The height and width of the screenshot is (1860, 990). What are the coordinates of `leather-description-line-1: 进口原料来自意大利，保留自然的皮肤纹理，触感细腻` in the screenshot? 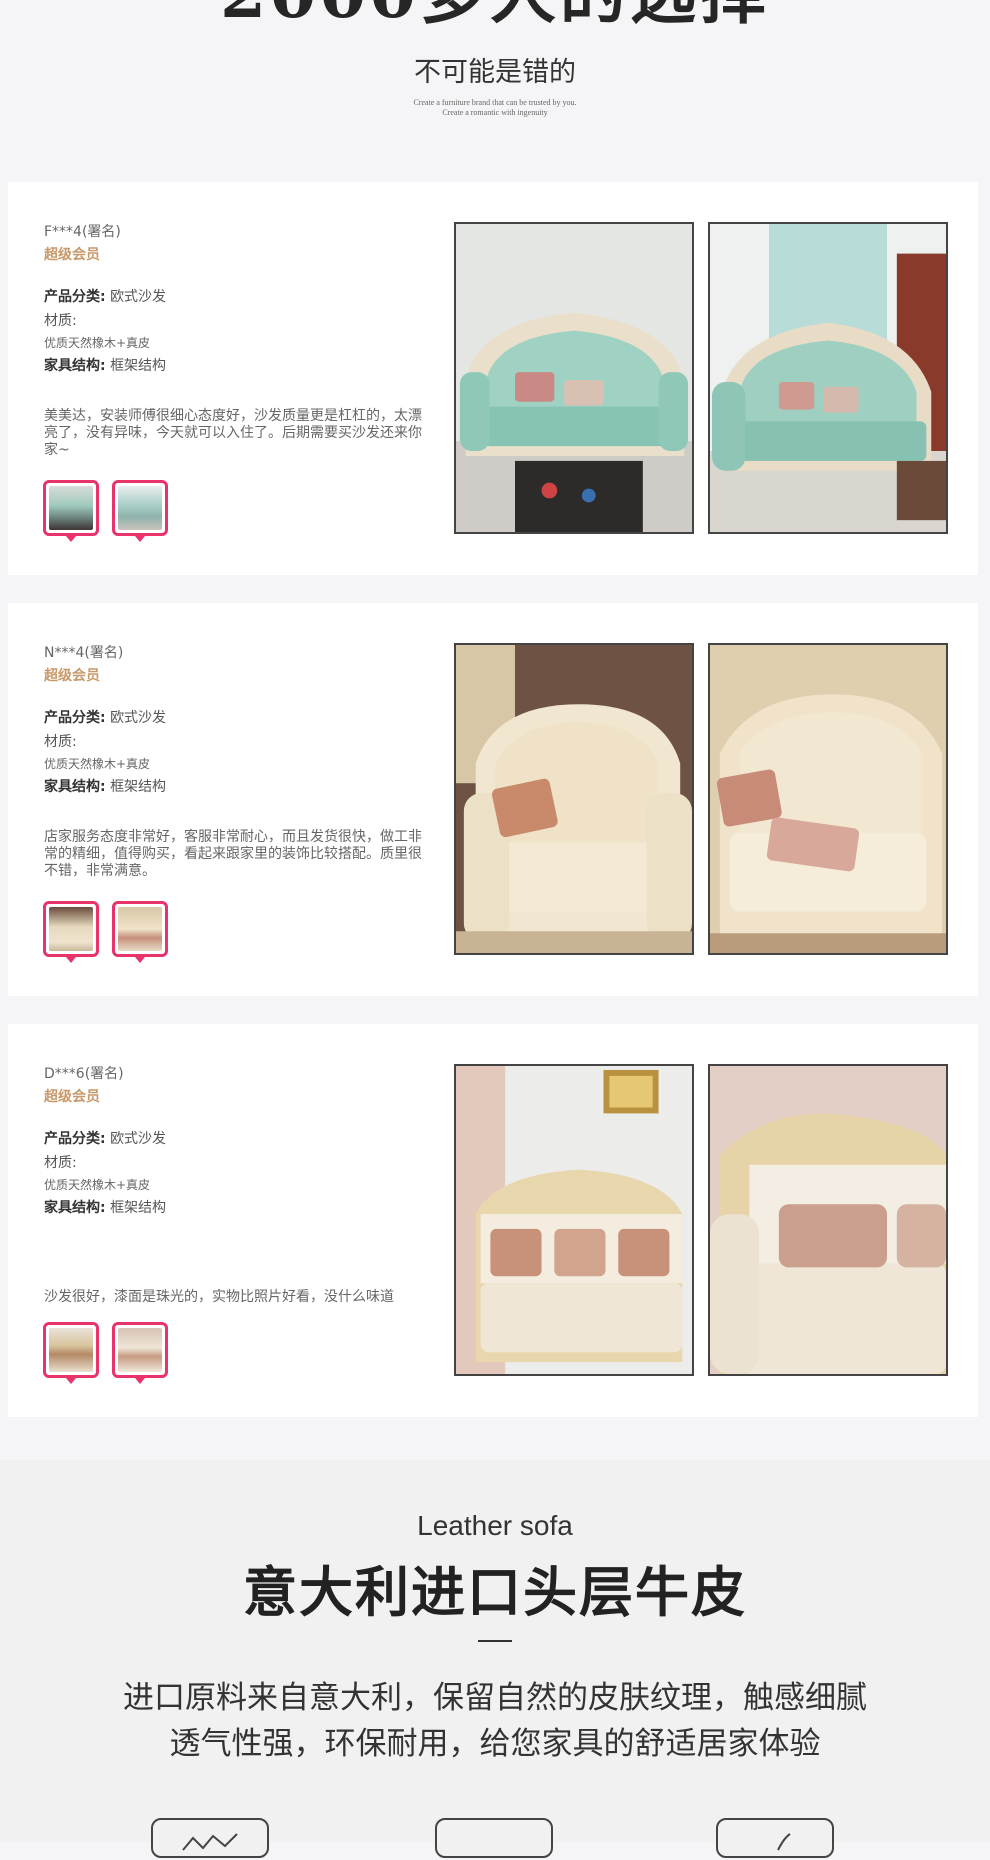 It's located at (495, 1698).